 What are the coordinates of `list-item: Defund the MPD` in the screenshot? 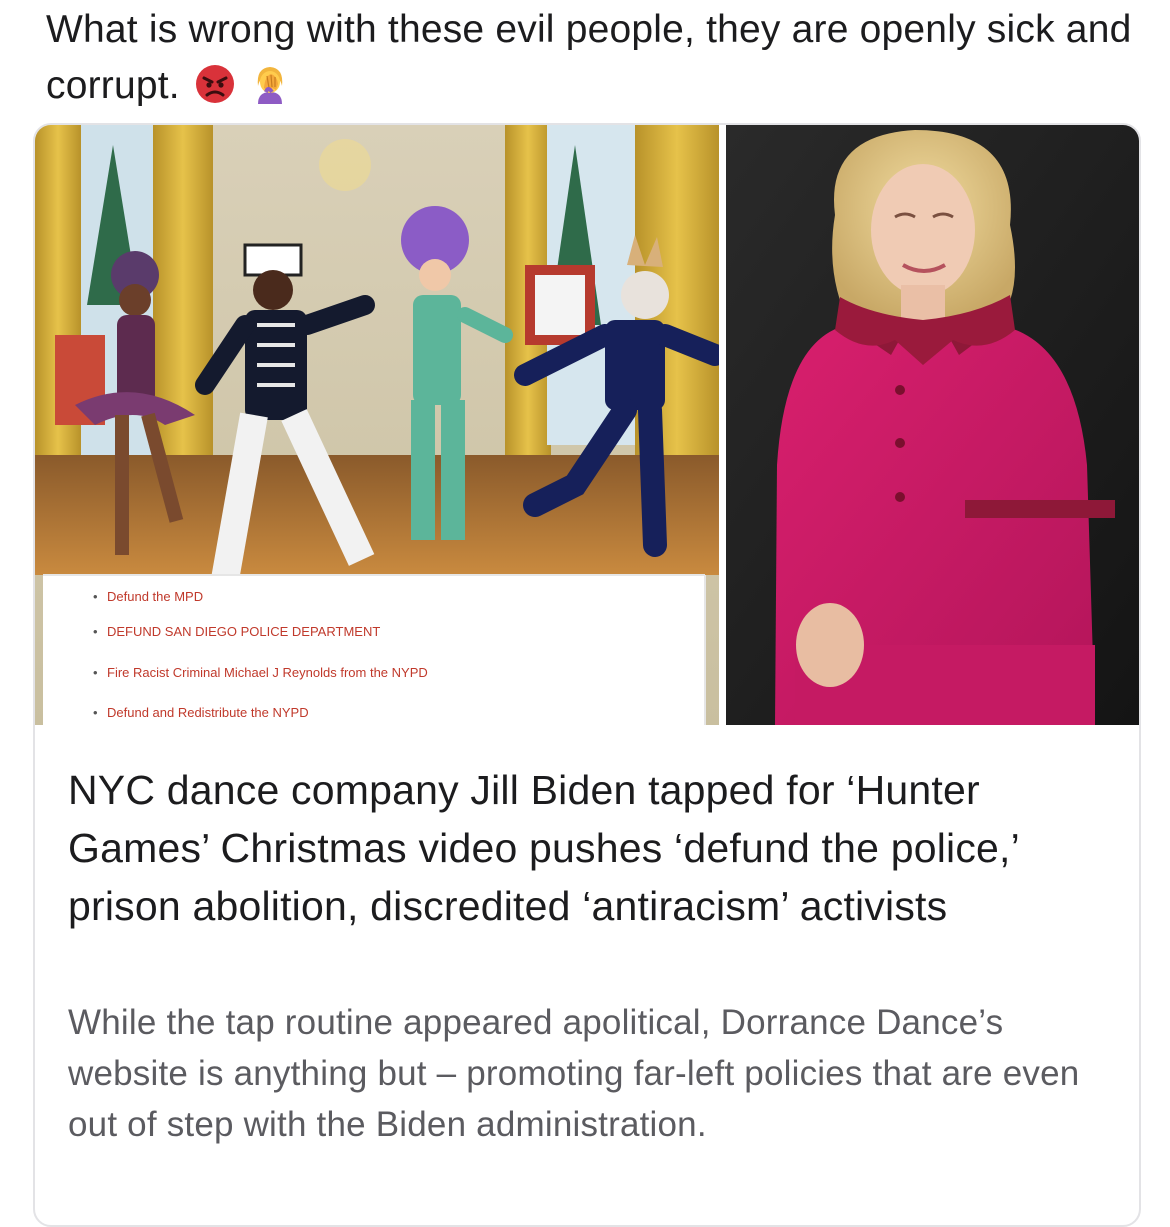 It's located at (155, 596).